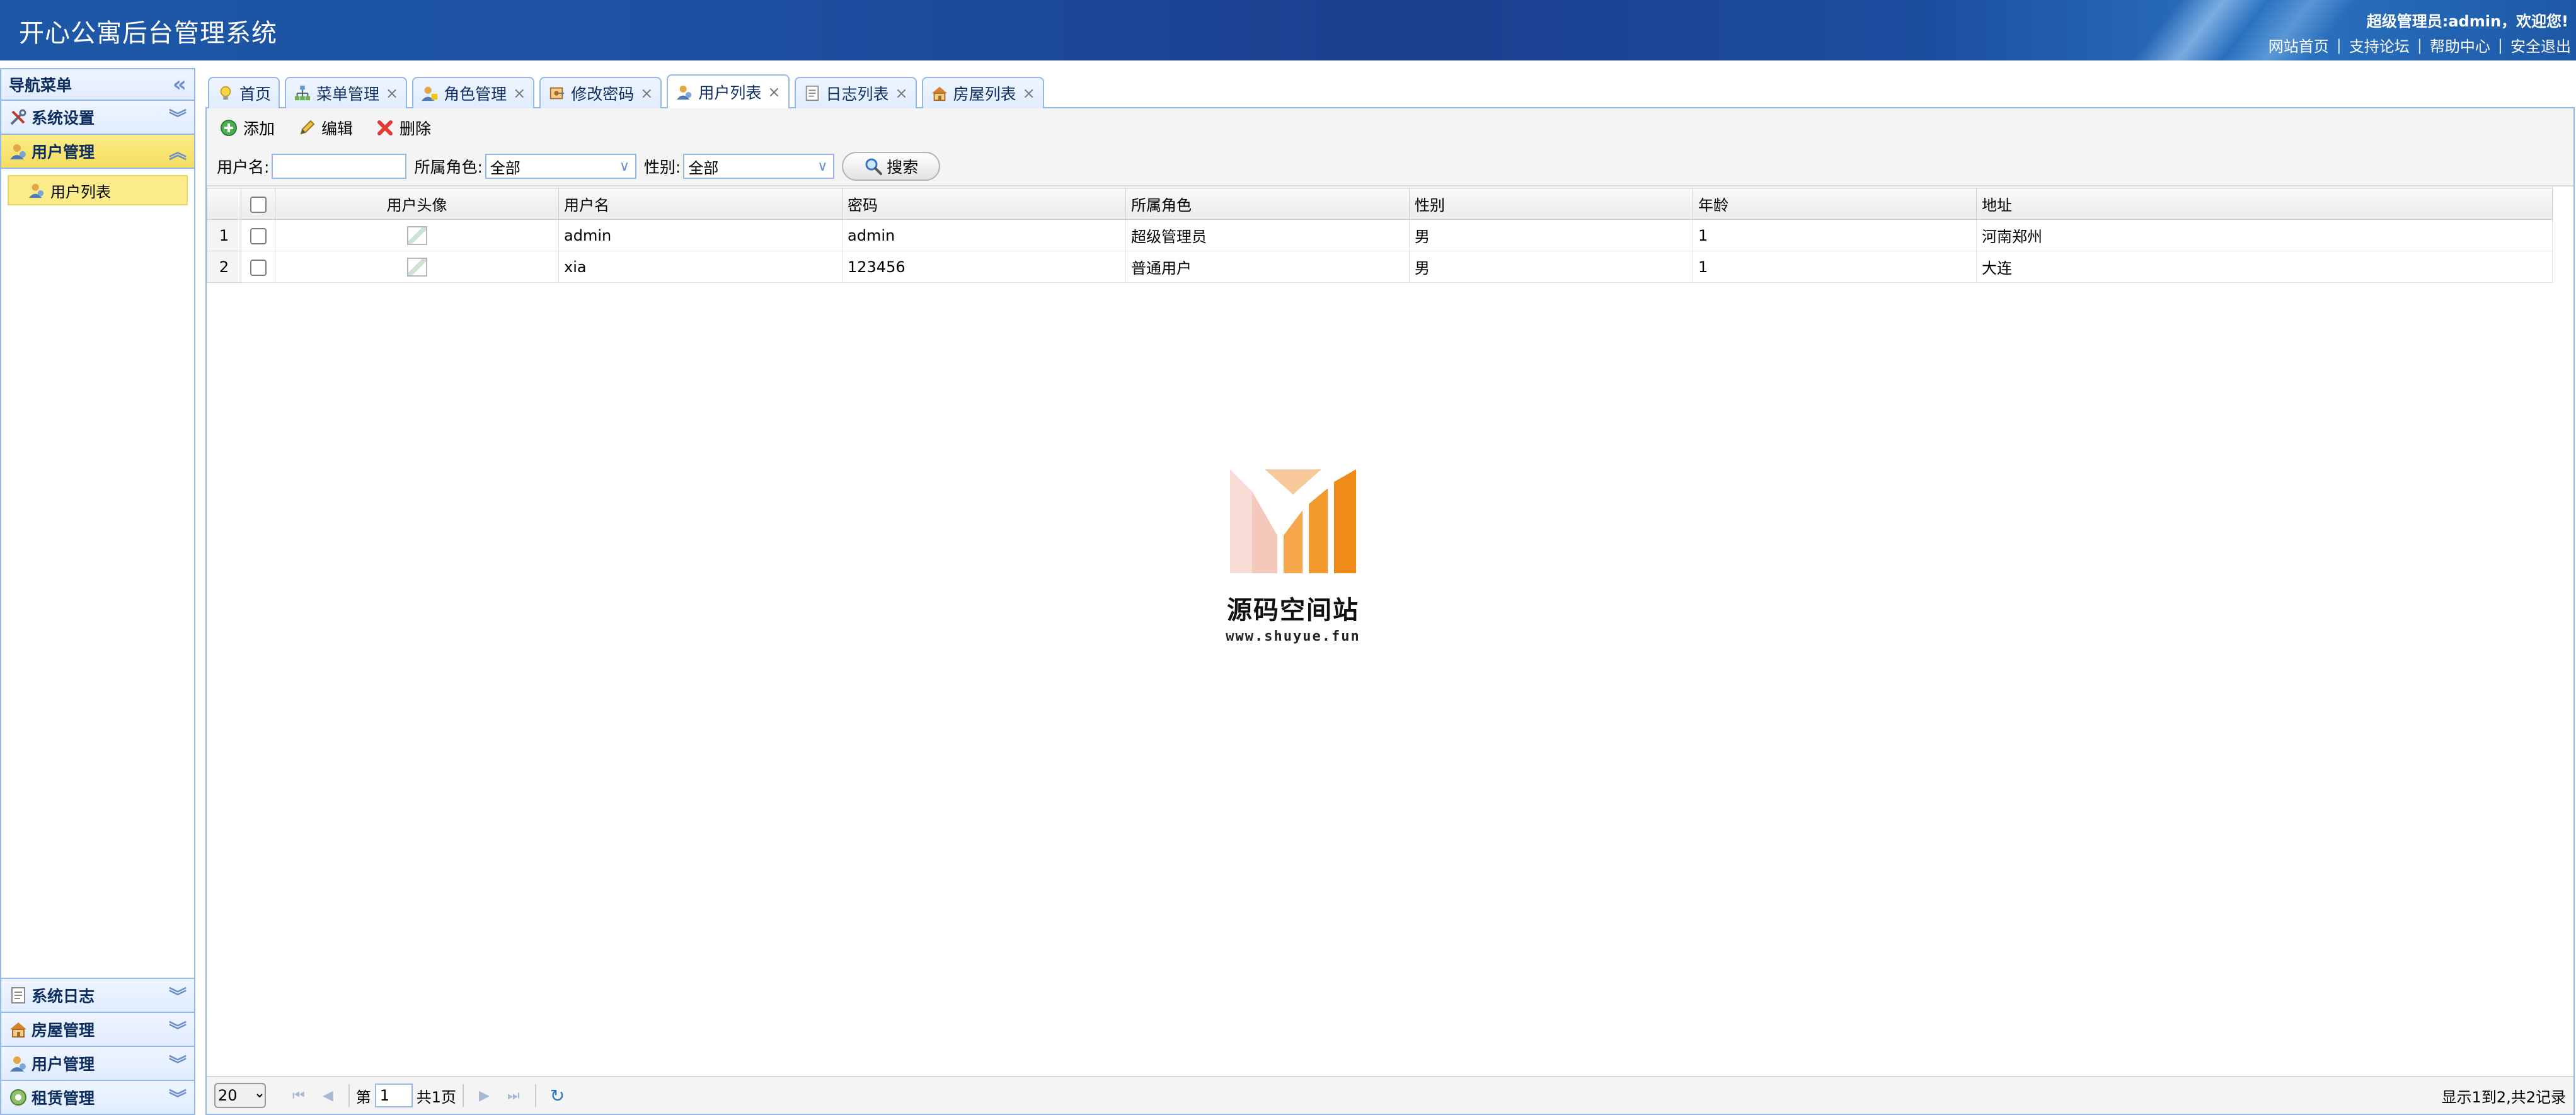  Describe the element at coordinates (560, 166) in the screenshot. I see `role-select: 全部 ∨` at that location.